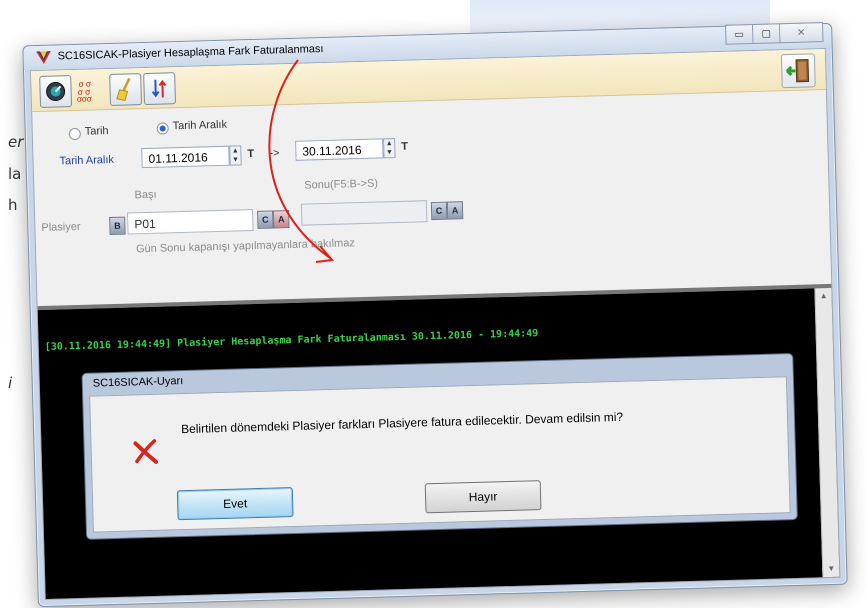  Describe the element at coordinates (61, 227) in the screenshot. I see `plasiyer-label: Plasiyer` at that location.